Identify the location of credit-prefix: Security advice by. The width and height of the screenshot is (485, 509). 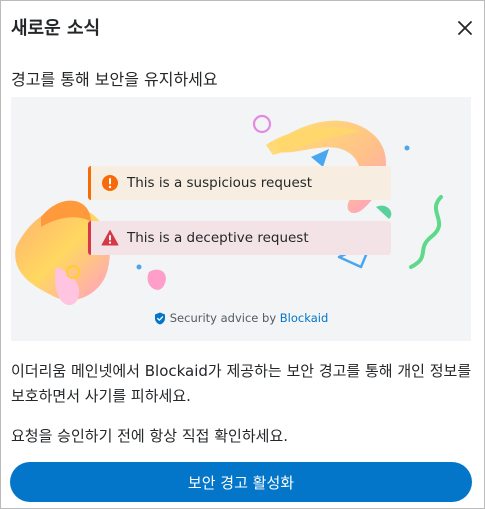
(224, 318).